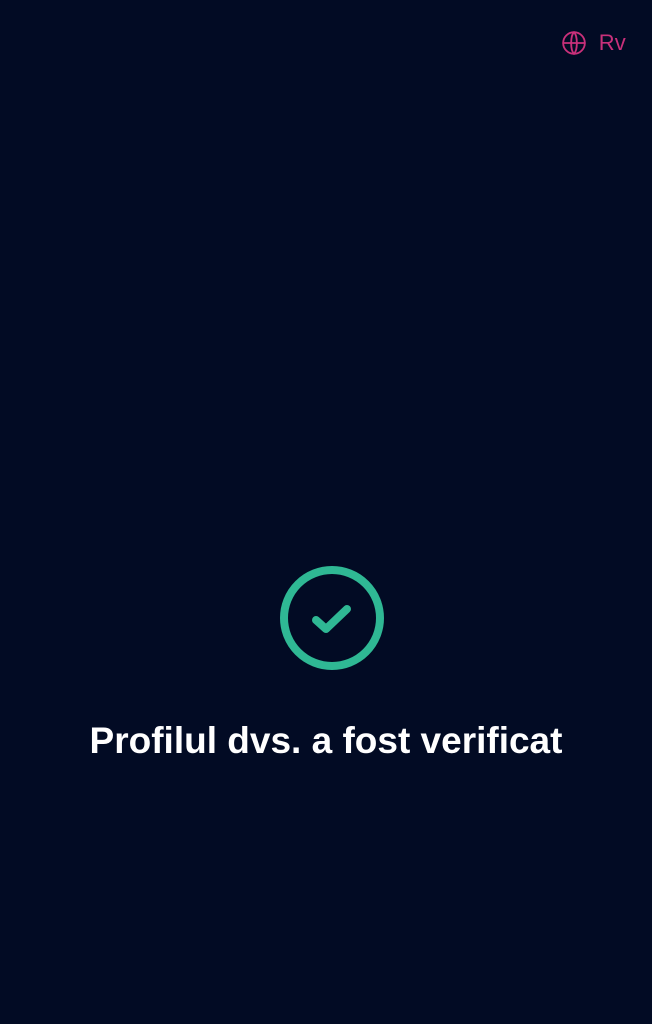 The image size is (652, 1024). I want to click on language-switcher: Rv, so click(593, 43).